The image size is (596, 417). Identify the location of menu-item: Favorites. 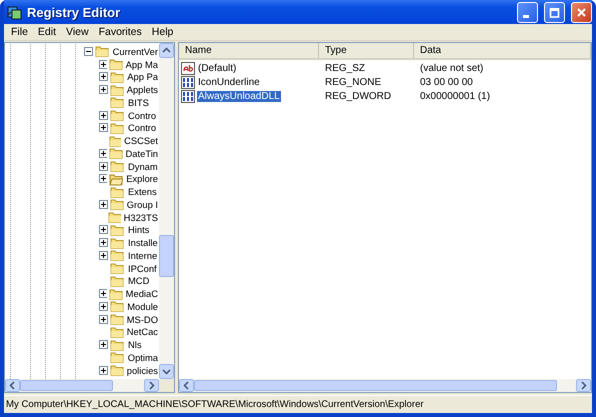
(120, 32).